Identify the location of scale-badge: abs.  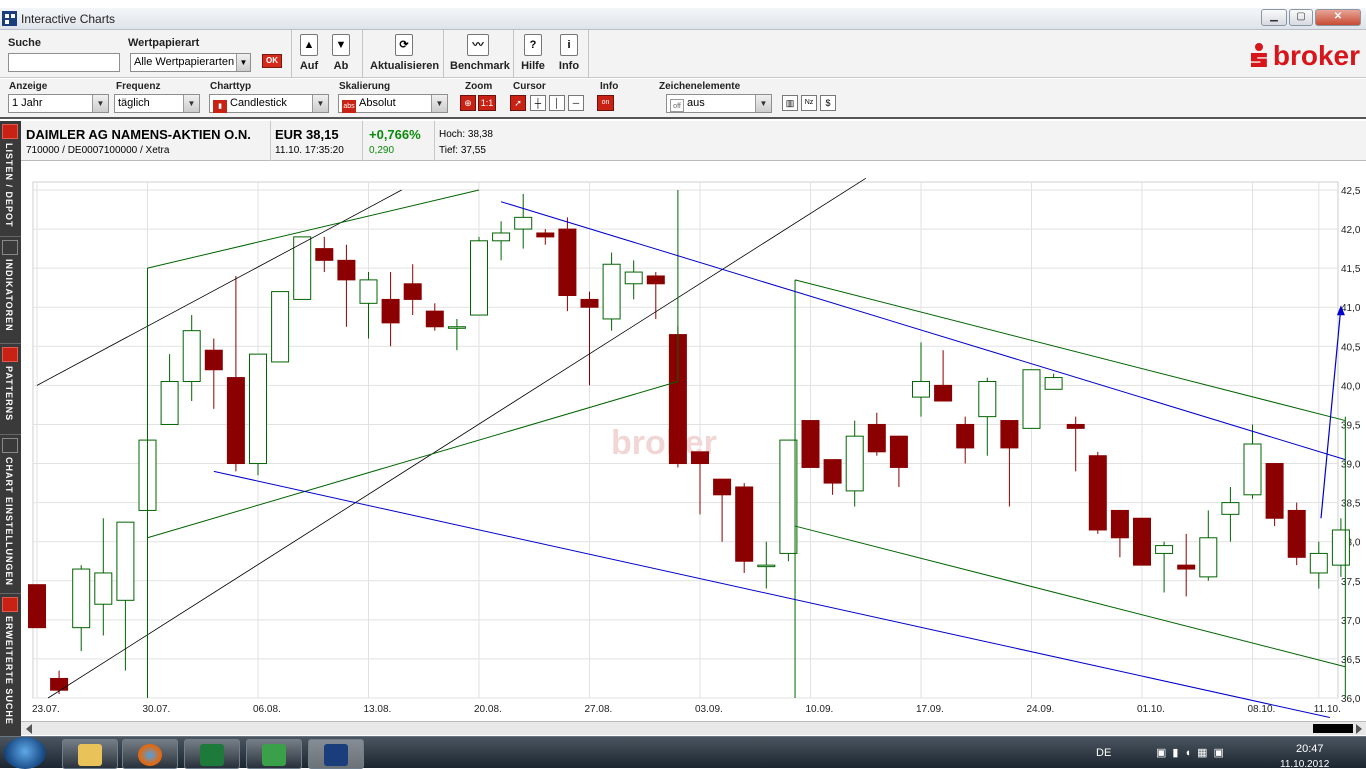
(349, 106).